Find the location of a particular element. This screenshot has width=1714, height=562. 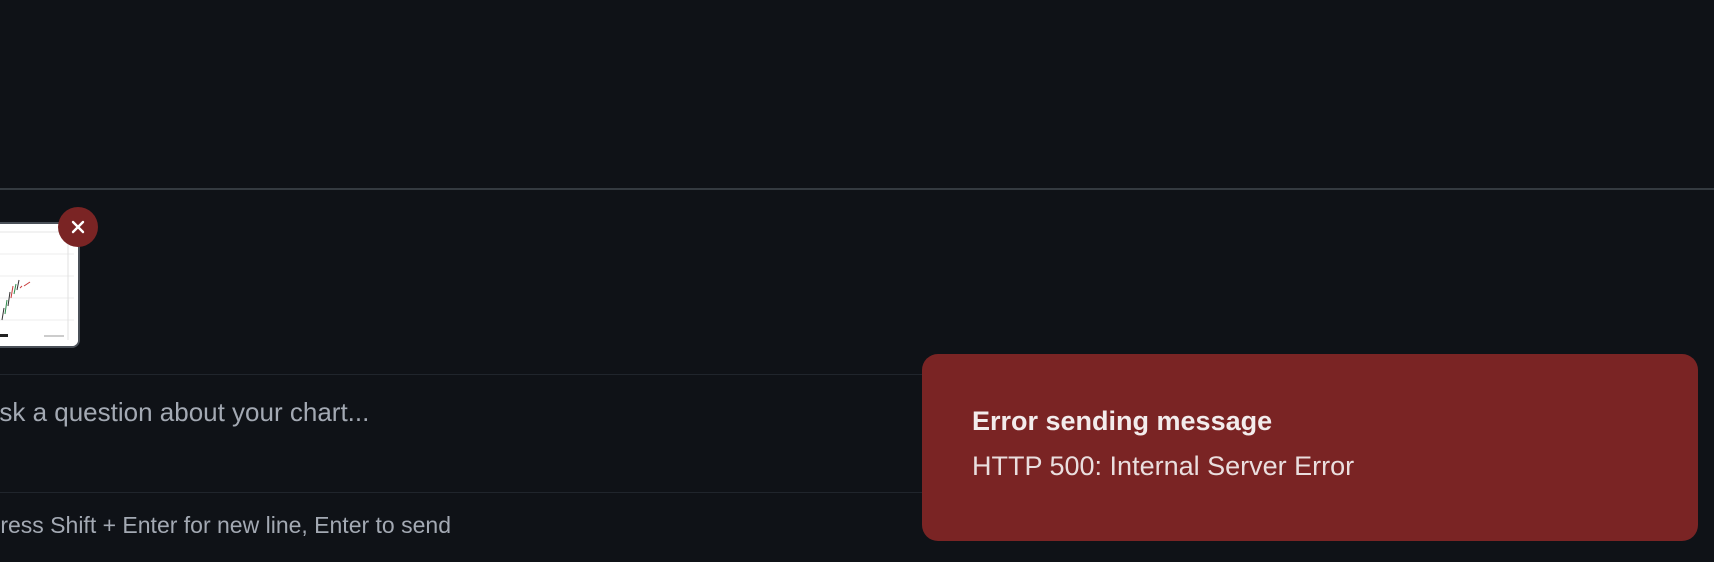

close-icon is located at coordinates (78, 227).